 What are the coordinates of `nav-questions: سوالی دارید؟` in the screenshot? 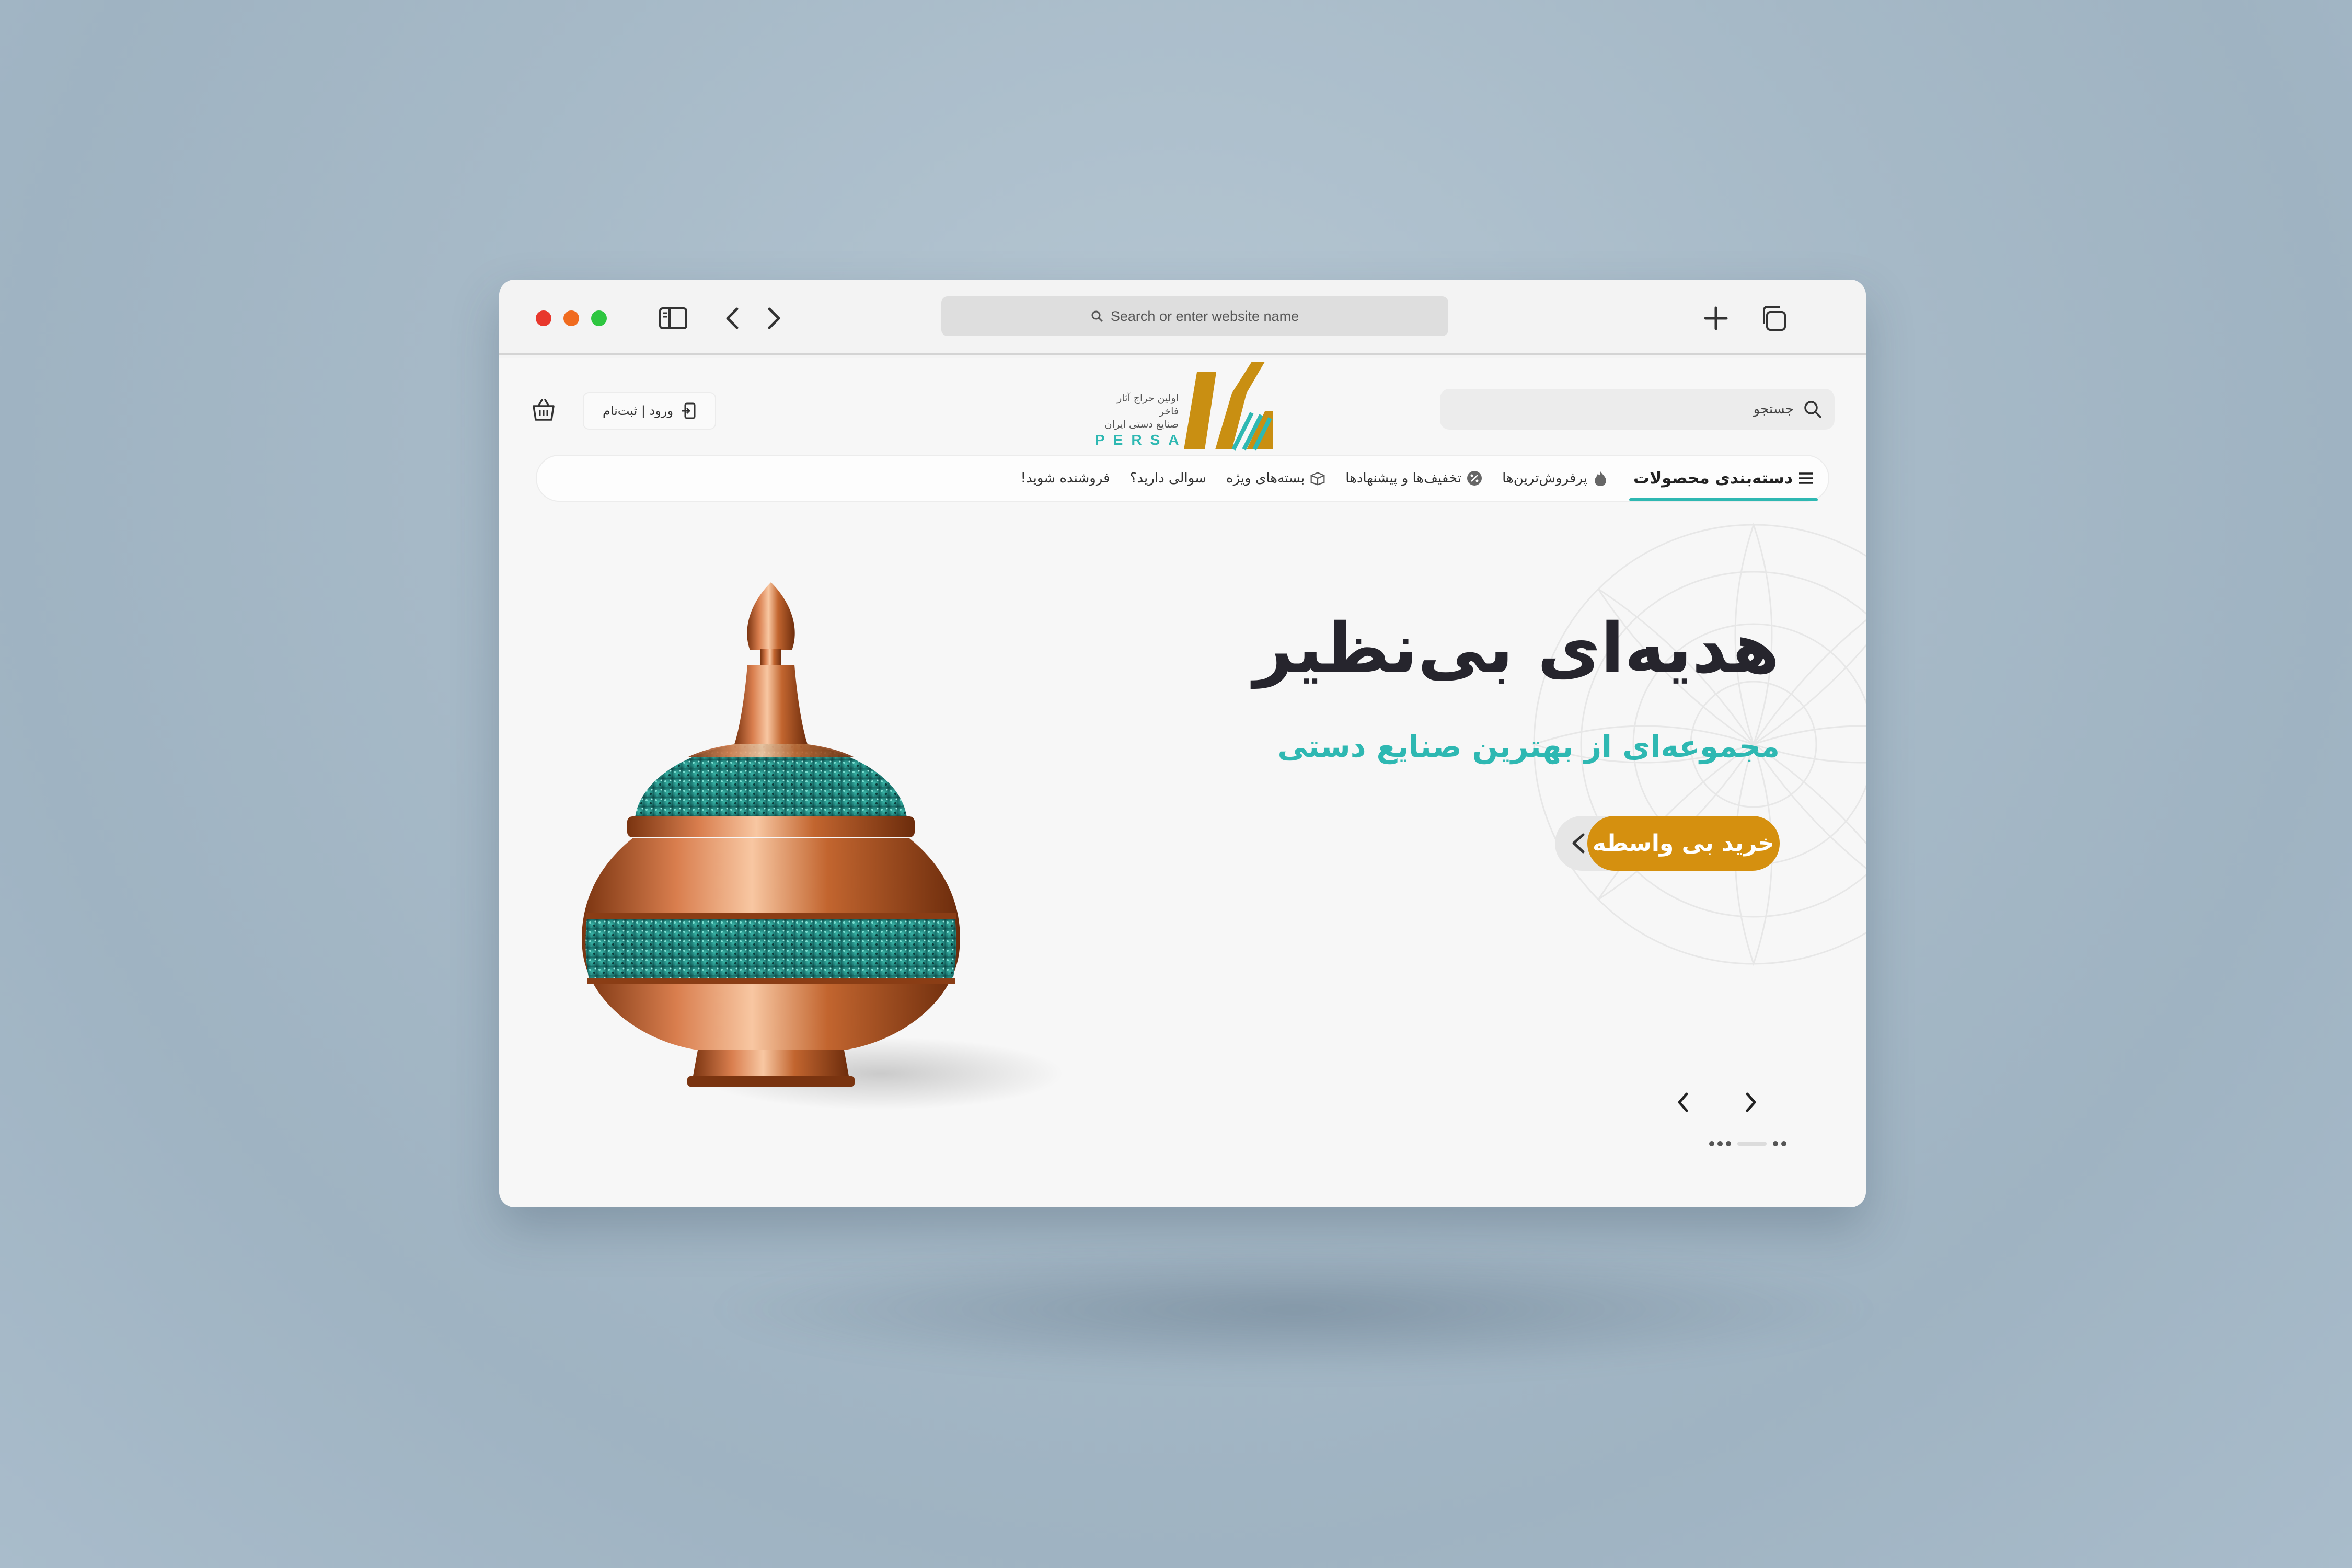 It's located at (1168, 478).